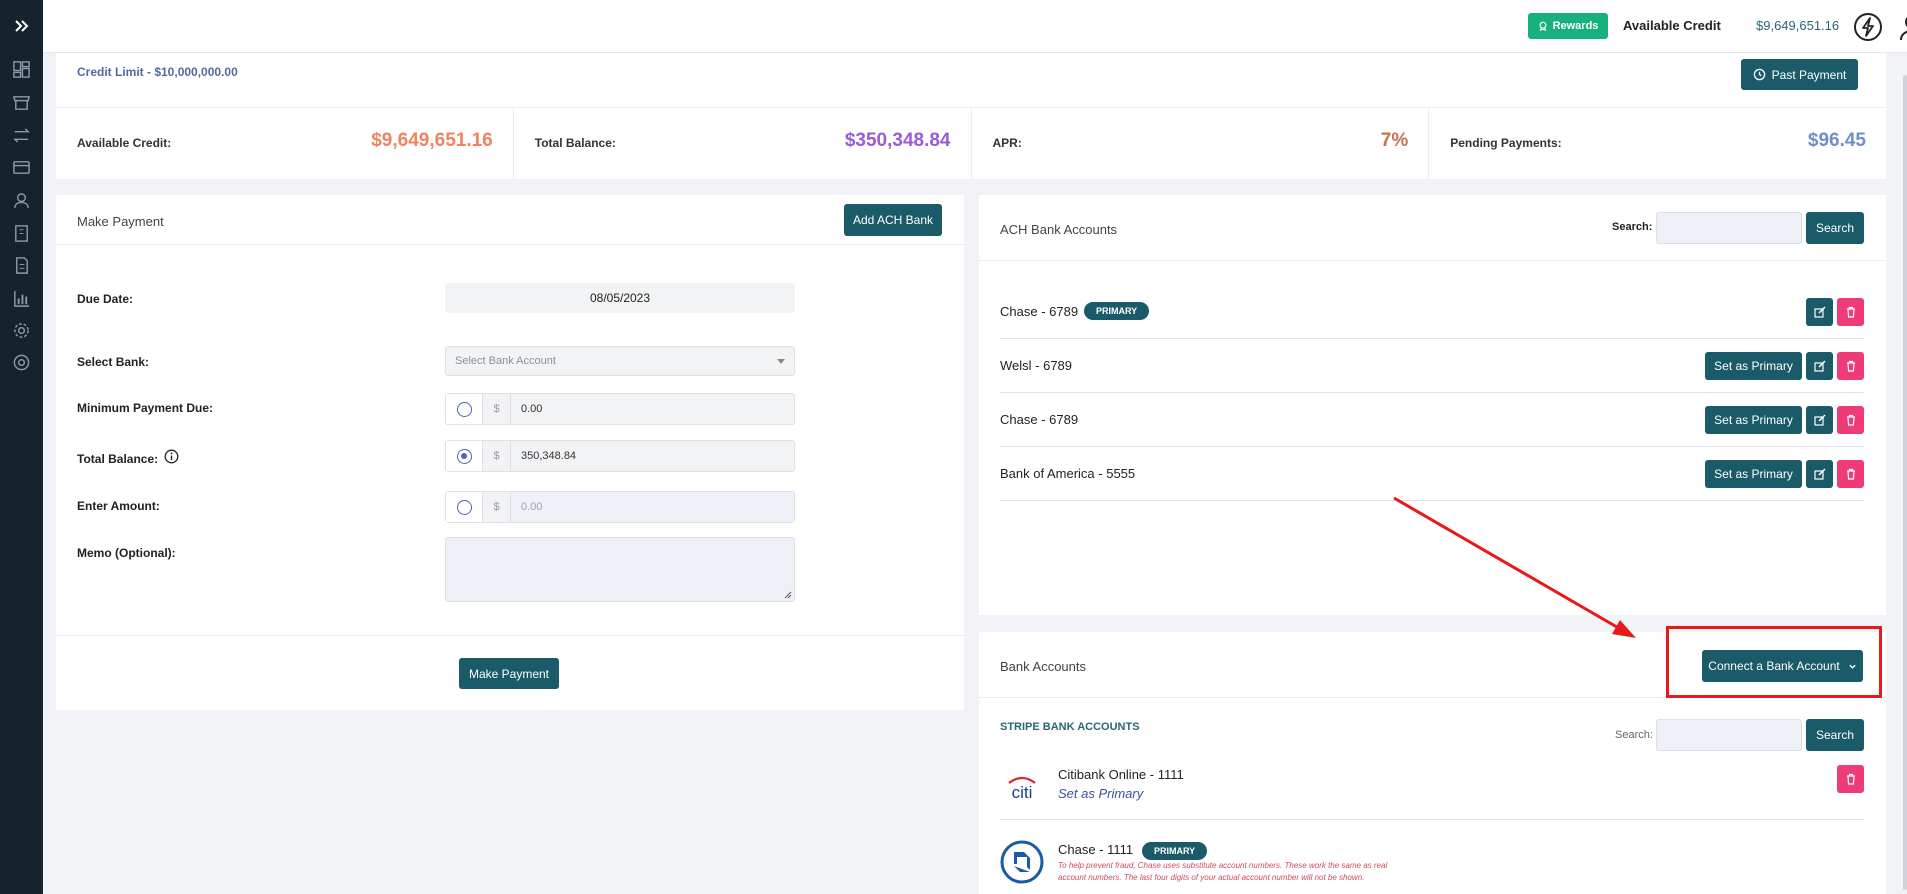 This screenshot has width=1907, height=894. Describe the element at coordinates (1543, 26) in the screenshot. I see `rewards-icon` at that location.